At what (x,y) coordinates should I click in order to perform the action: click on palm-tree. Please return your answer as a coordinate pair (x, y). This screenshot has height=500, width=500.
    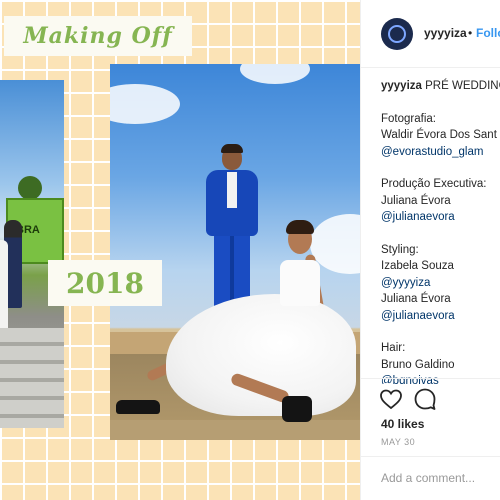
    Looking at the image, I should click on (30, 188).